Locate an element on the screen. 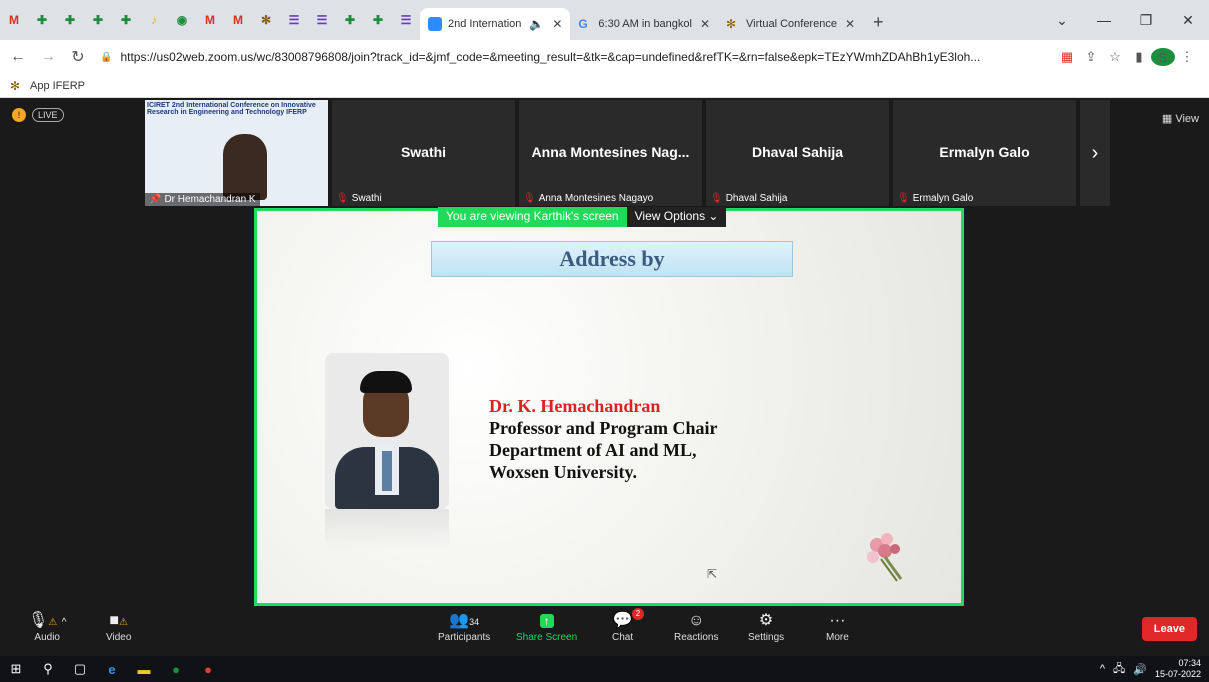 The image size is (1209, 682). close-window-icon: ✕ is located at coordinates (1188, 20).